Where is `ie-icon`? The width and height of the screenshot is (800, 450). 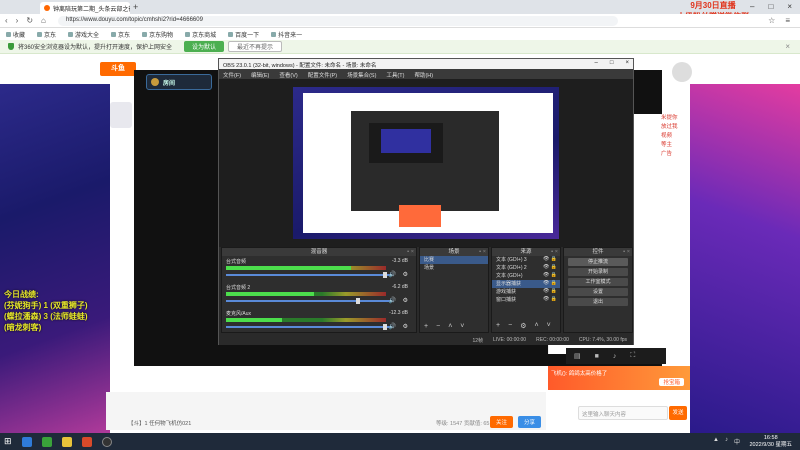 ie-icon is located at coordinates (26, 441).